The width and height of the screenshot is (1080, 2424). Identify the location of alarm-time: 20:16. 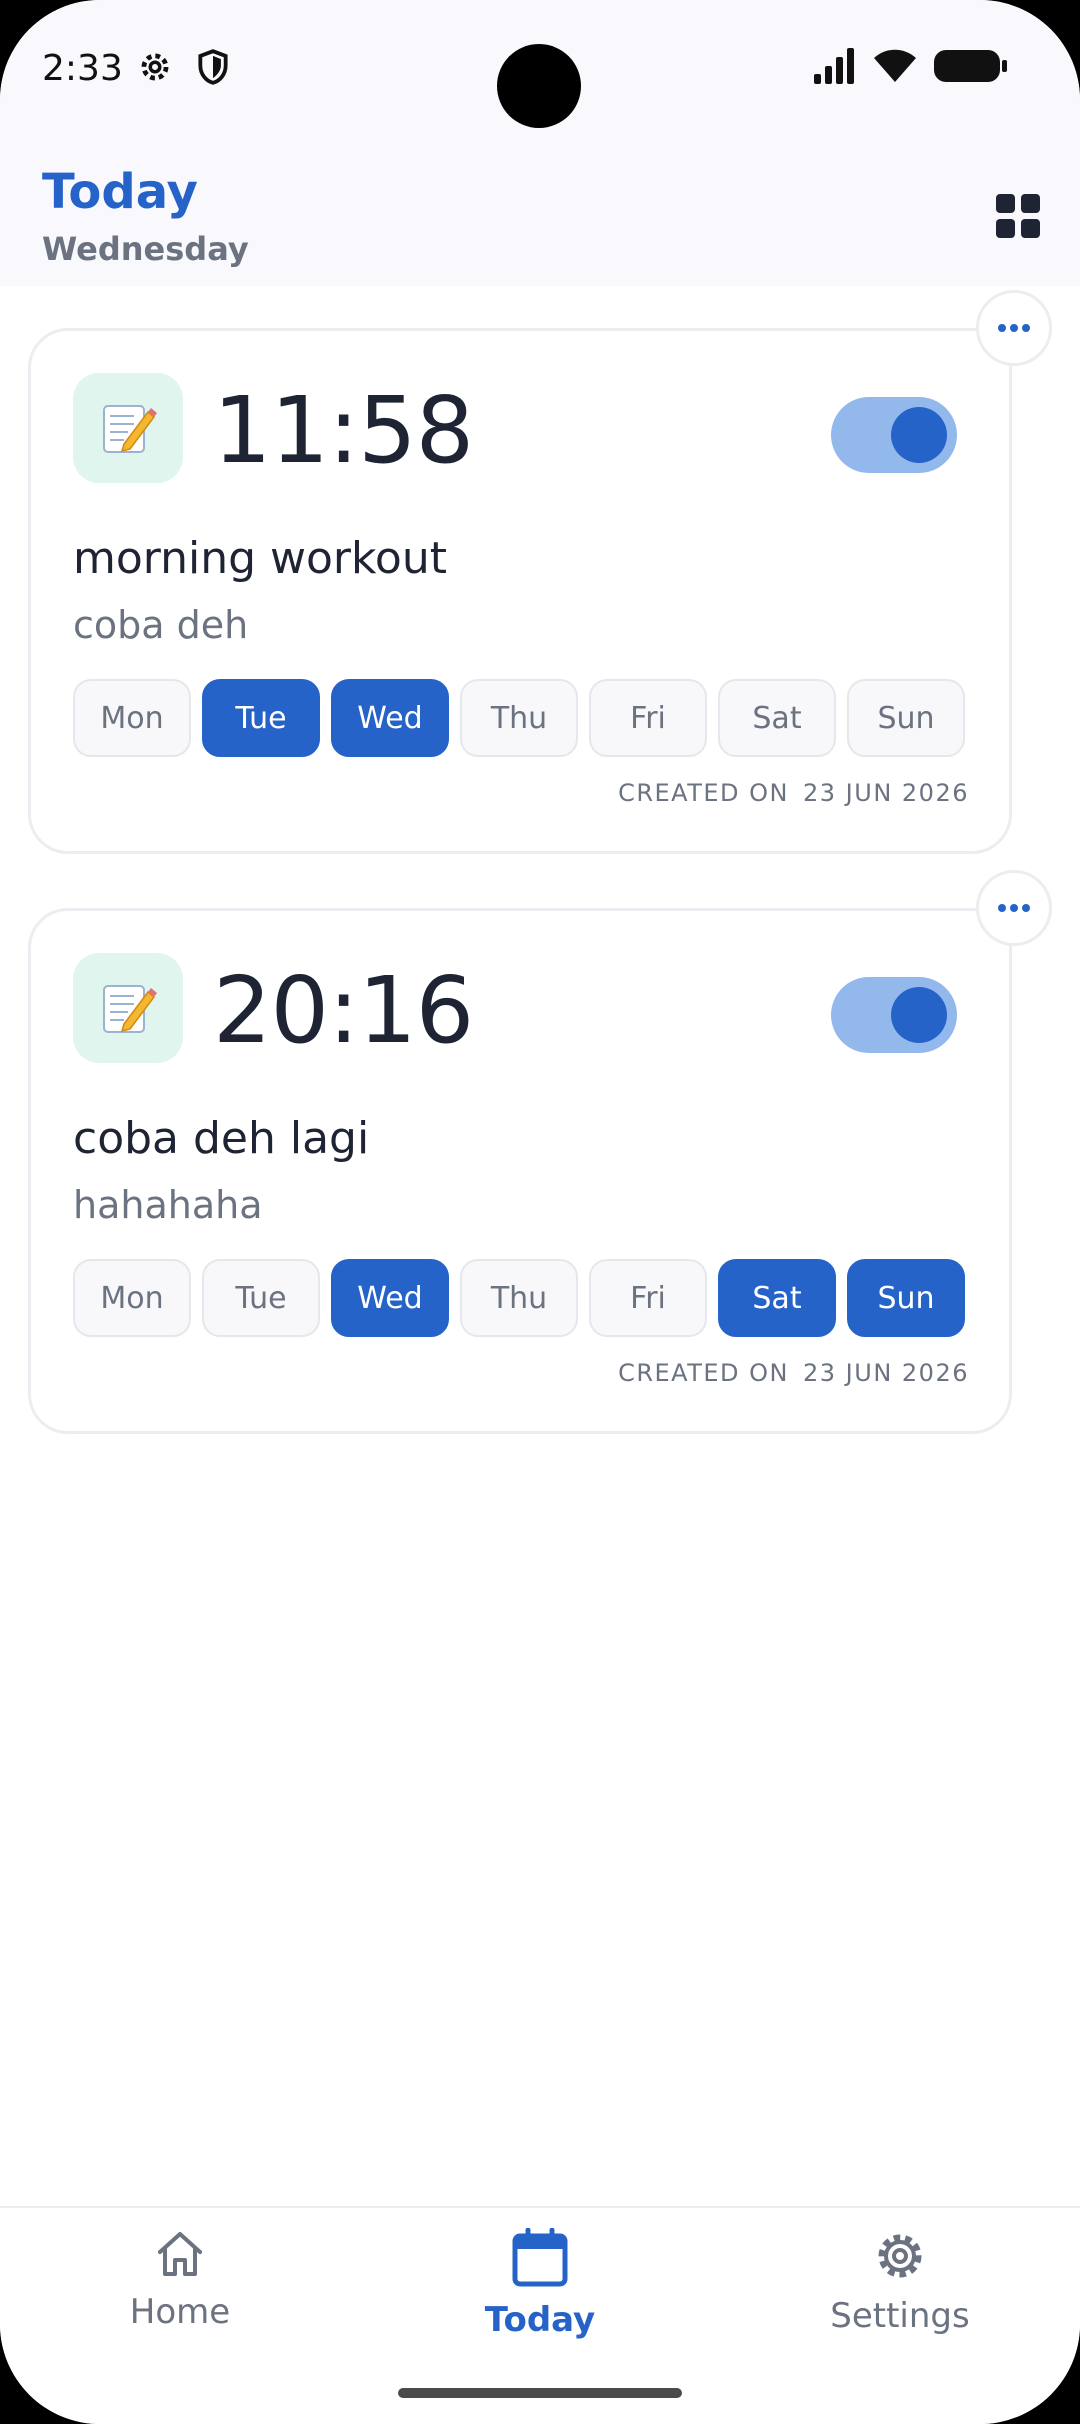
(343, 1010).